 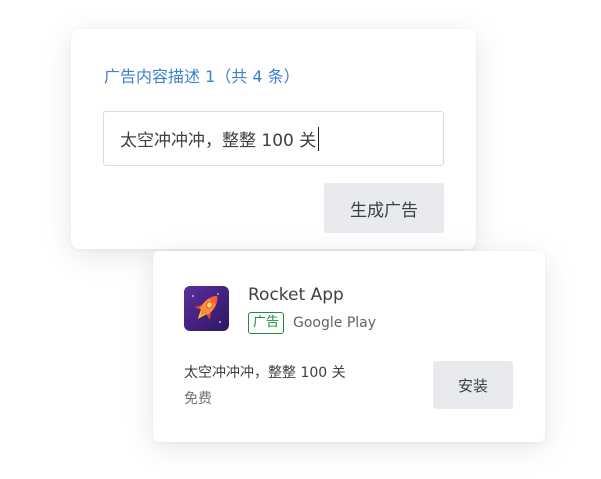 I want to click on price-label: 免费, so click(x=198, y=399).